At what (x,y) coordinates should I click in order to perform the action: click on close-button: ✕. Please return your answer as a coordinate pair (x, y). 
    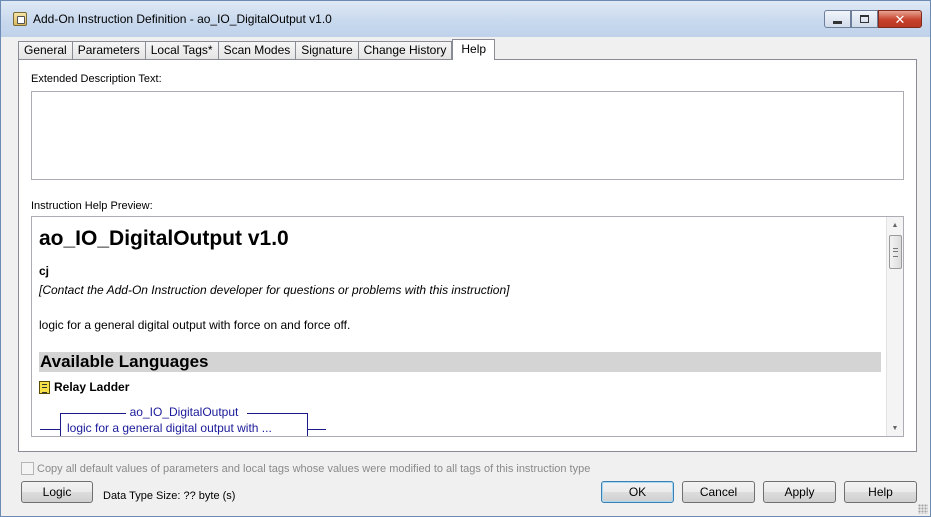
    Looking at the image, I should click on (900, 19).